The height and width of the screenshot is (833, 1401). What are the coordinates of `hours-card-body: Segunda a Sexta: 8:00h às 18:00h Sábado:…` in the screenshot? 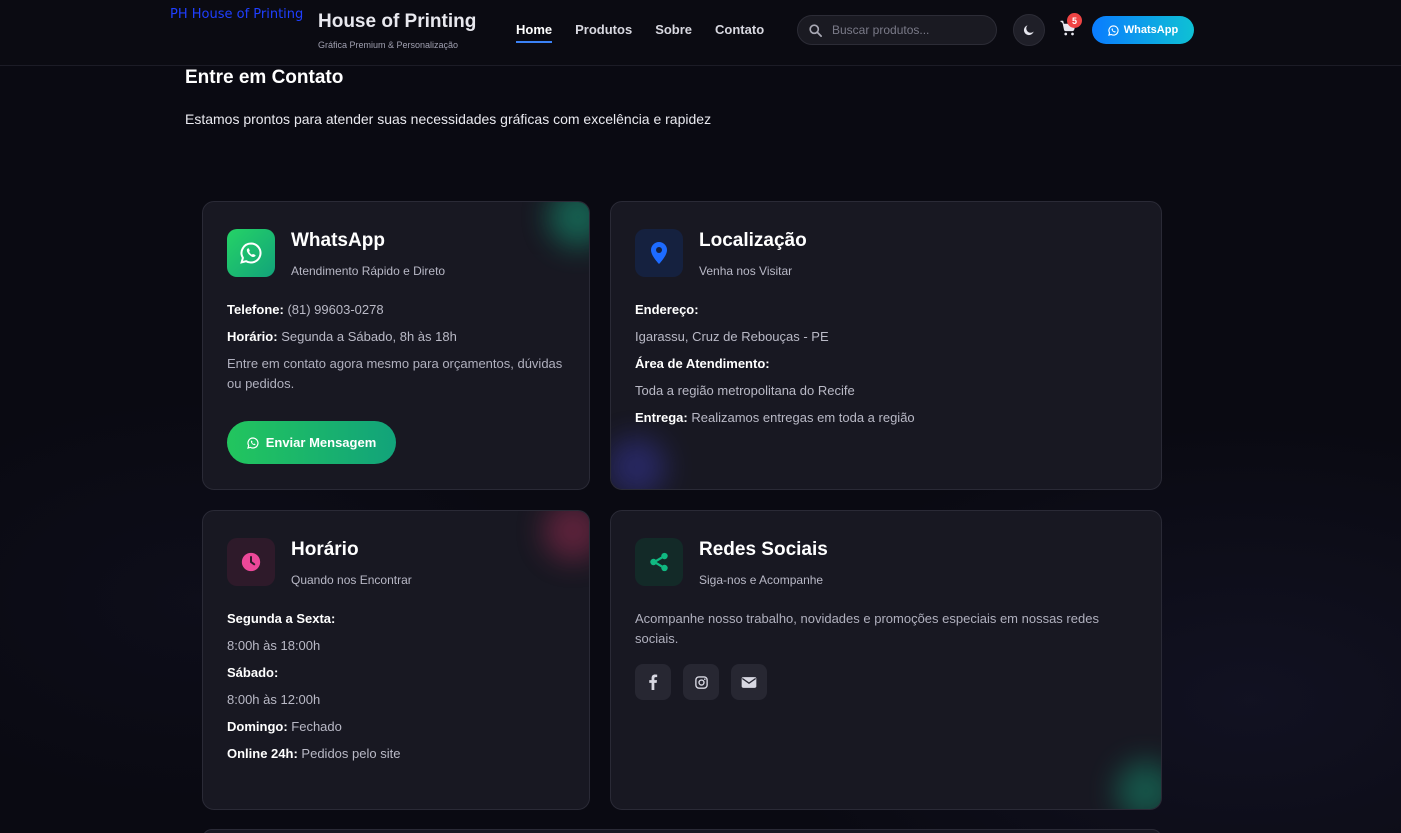 It's located at (397, 690).